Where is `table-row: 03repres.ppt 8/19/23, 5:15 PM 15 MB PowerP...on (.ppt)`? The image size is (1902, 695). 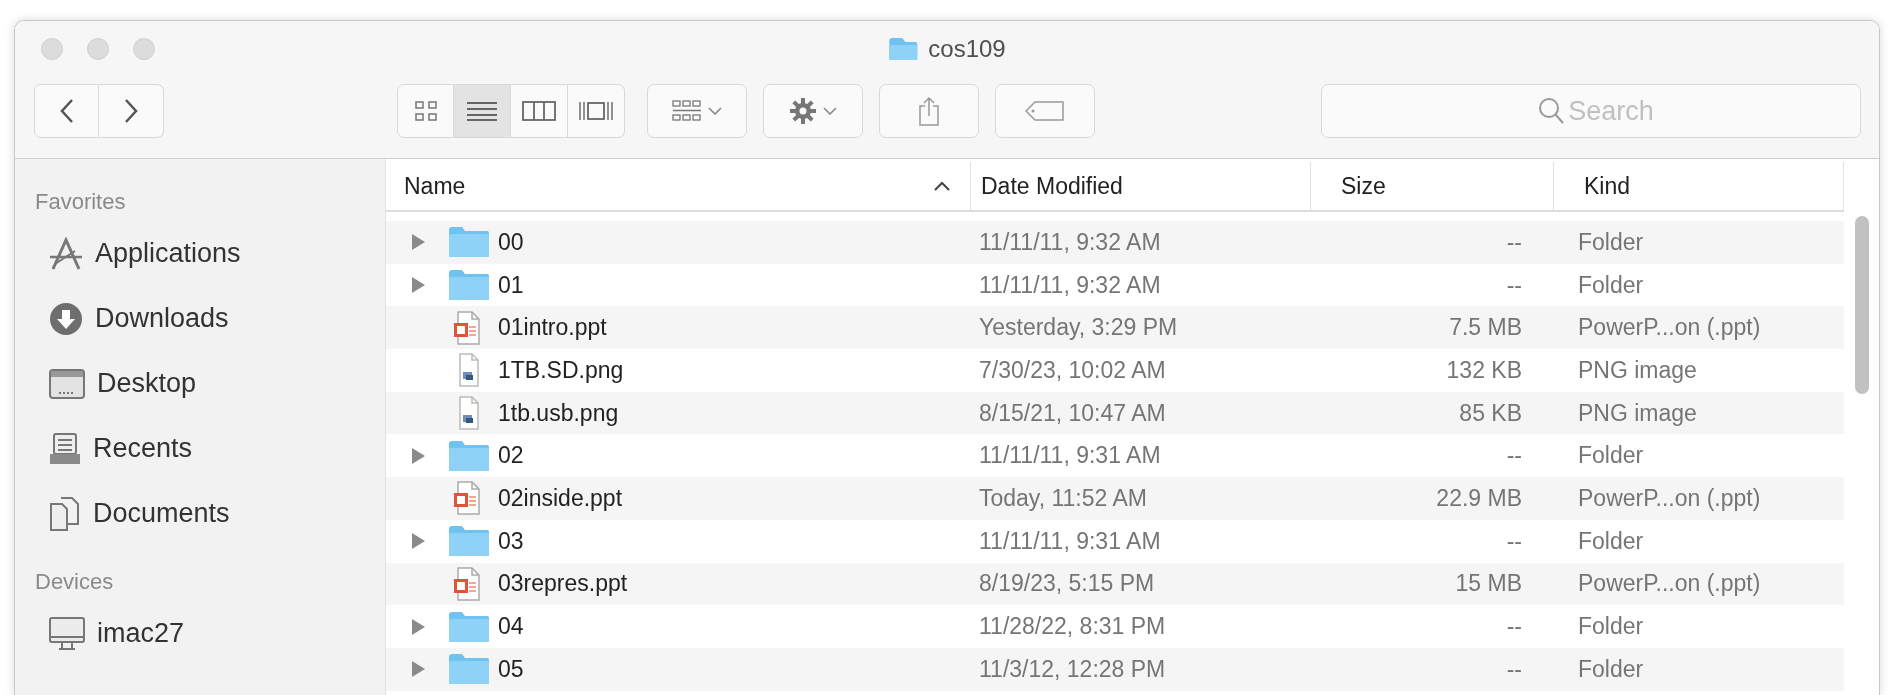 table-row: 03repres.ppt 8/19/23, 5:15 PM 15 MB PowerP...on (.ppt) is located at coordinates (1115, 584).